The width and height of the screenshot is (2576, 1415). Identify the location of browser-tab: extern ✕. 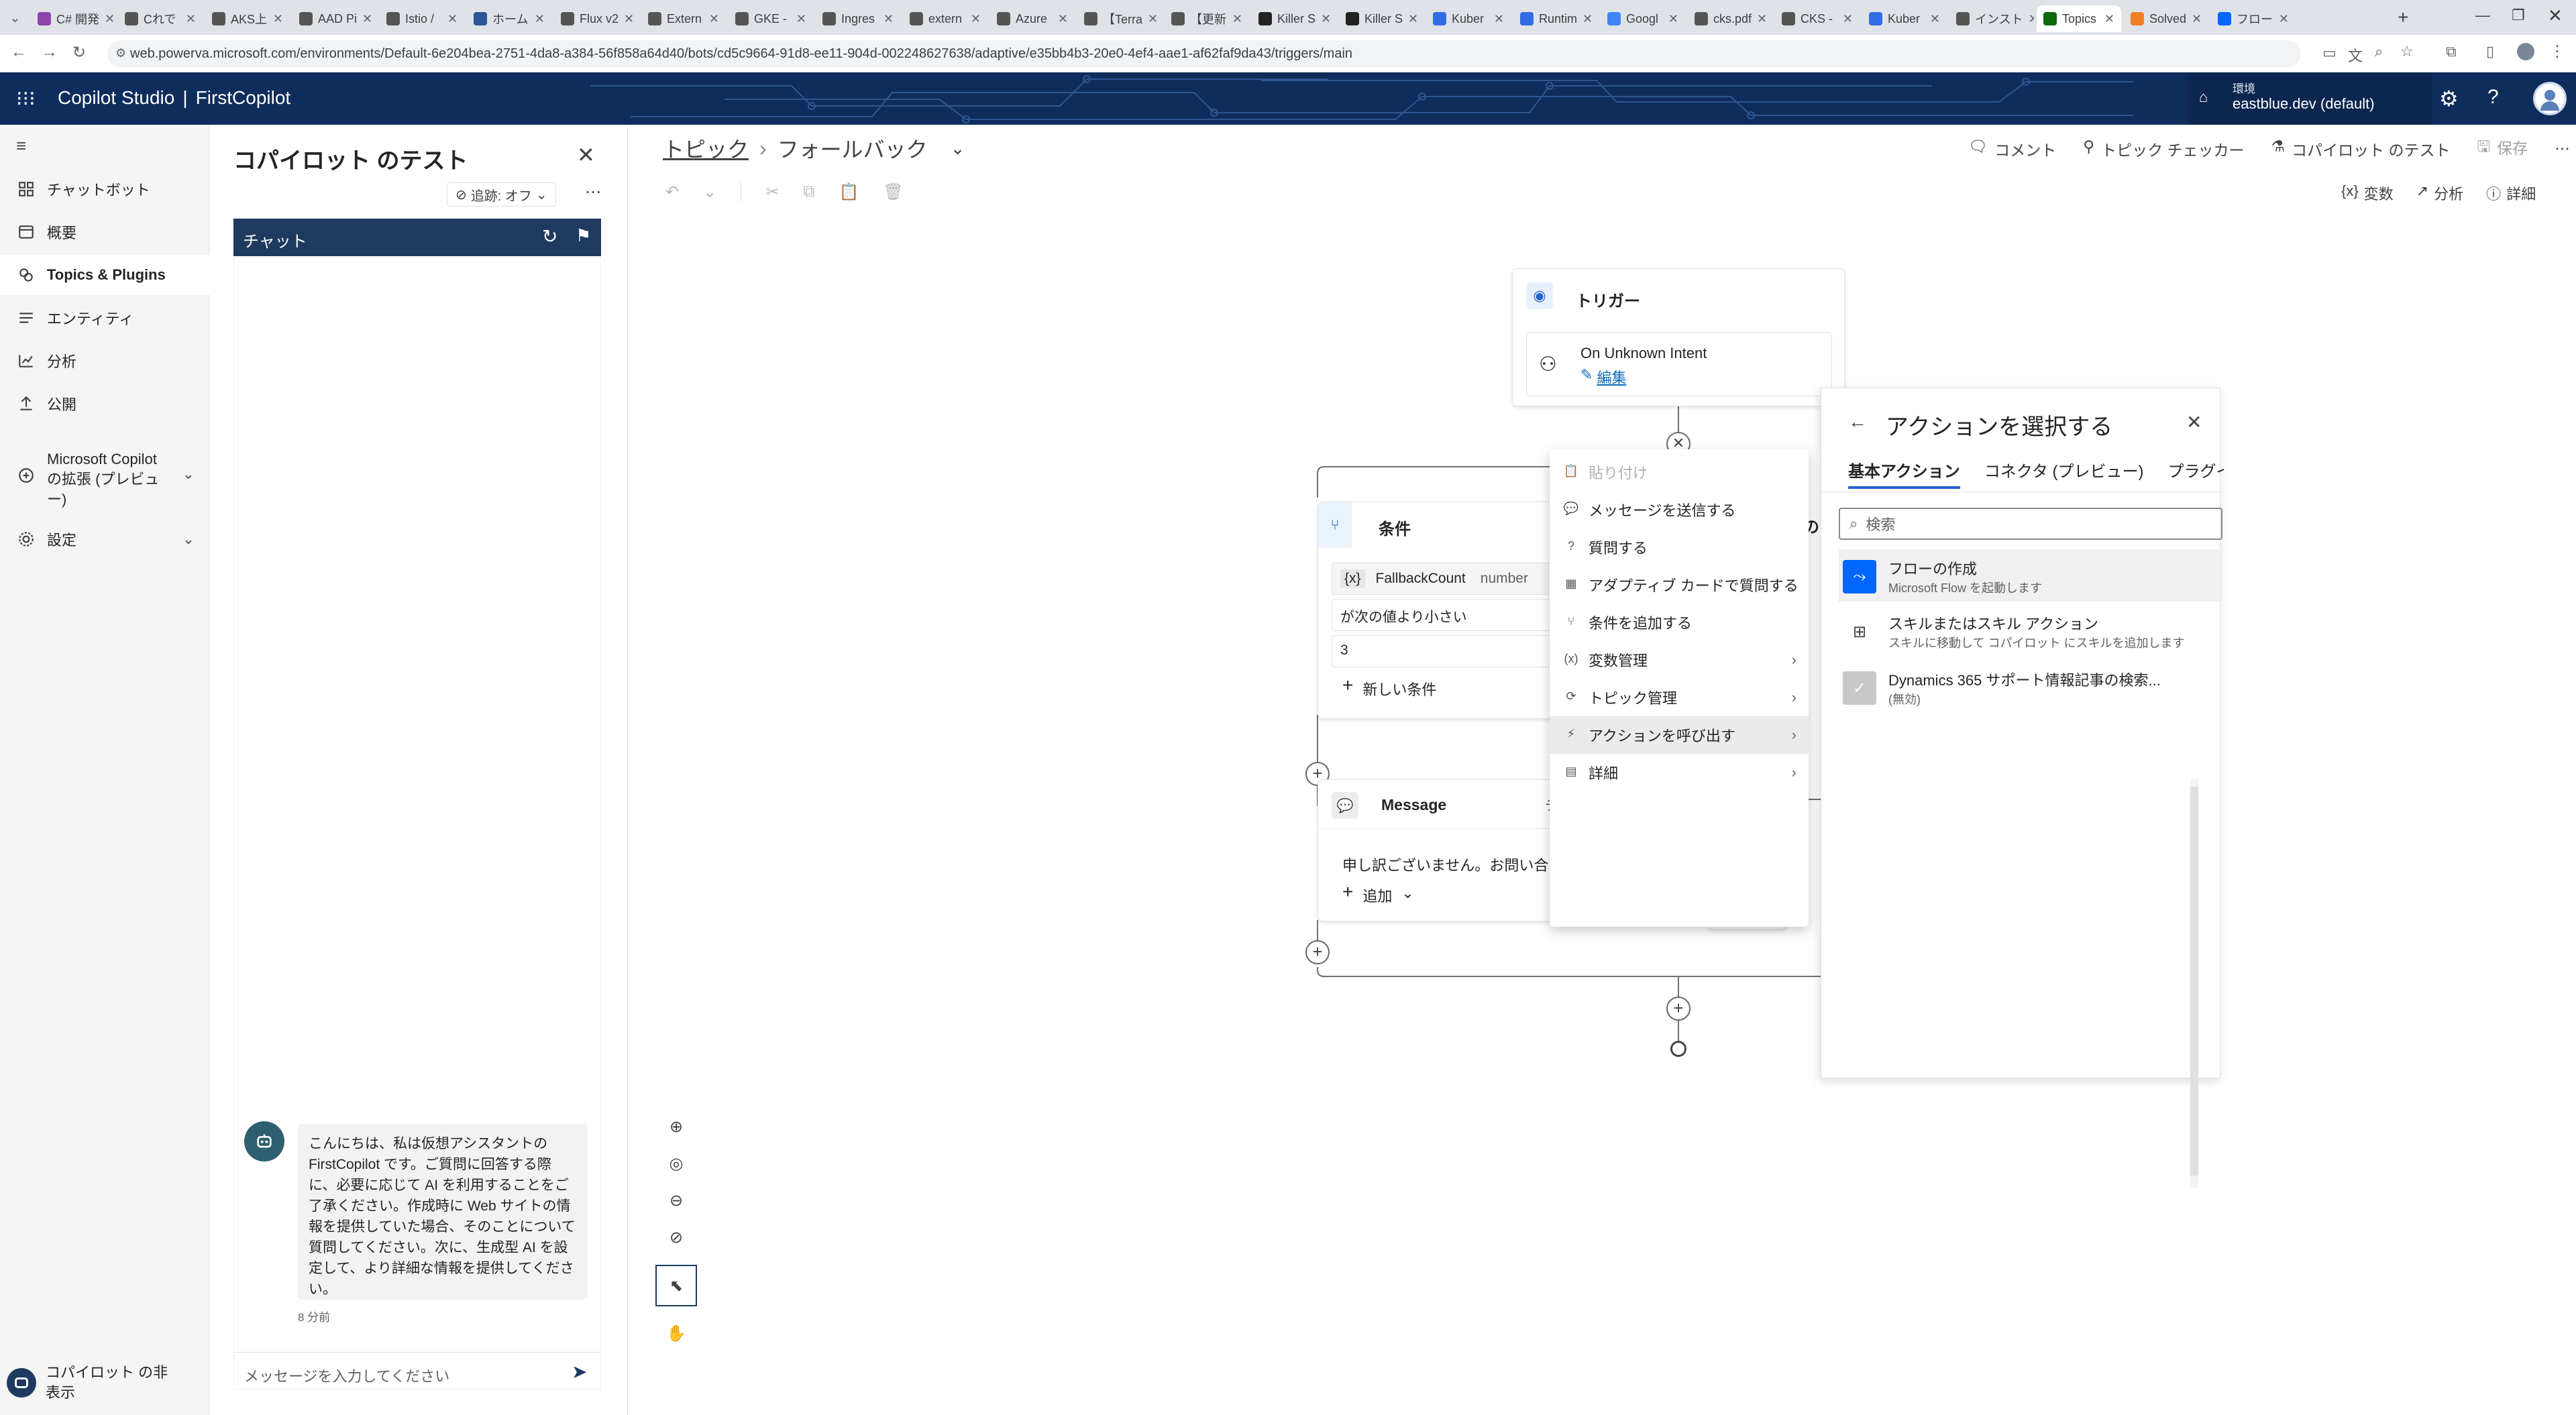
(945, 18).